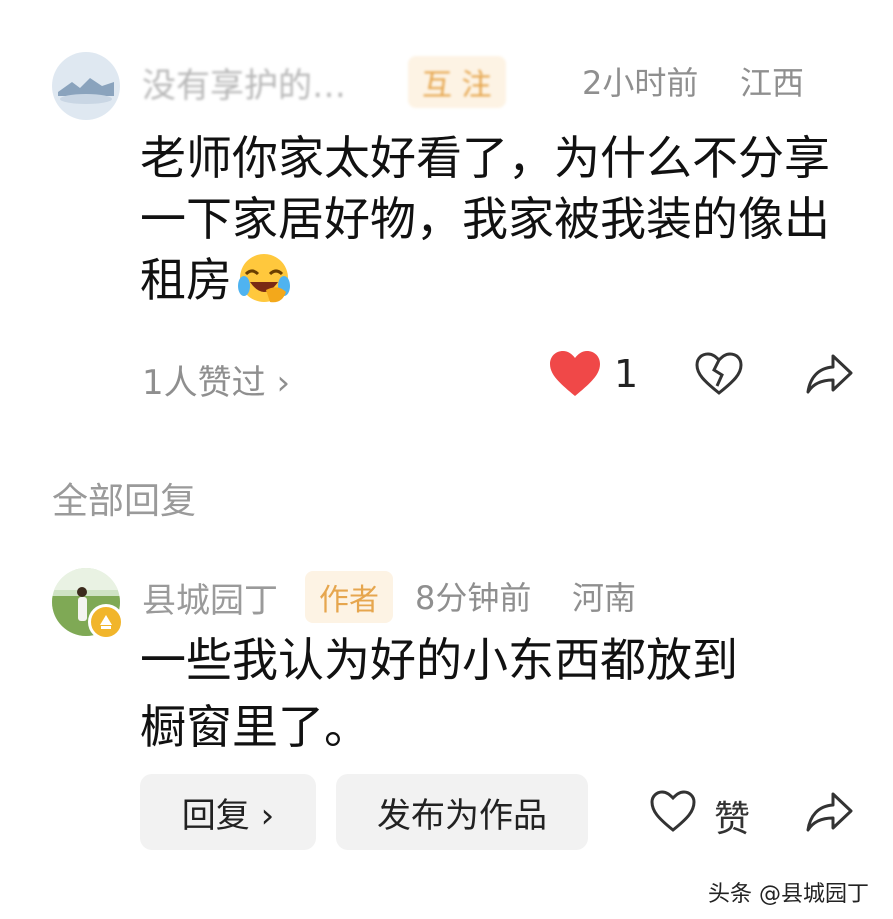 This screenshot has height=919, width=893. Describe the element at coordinates (772, 83) in the screenshot. I see `comment-location: 江西` at that location.